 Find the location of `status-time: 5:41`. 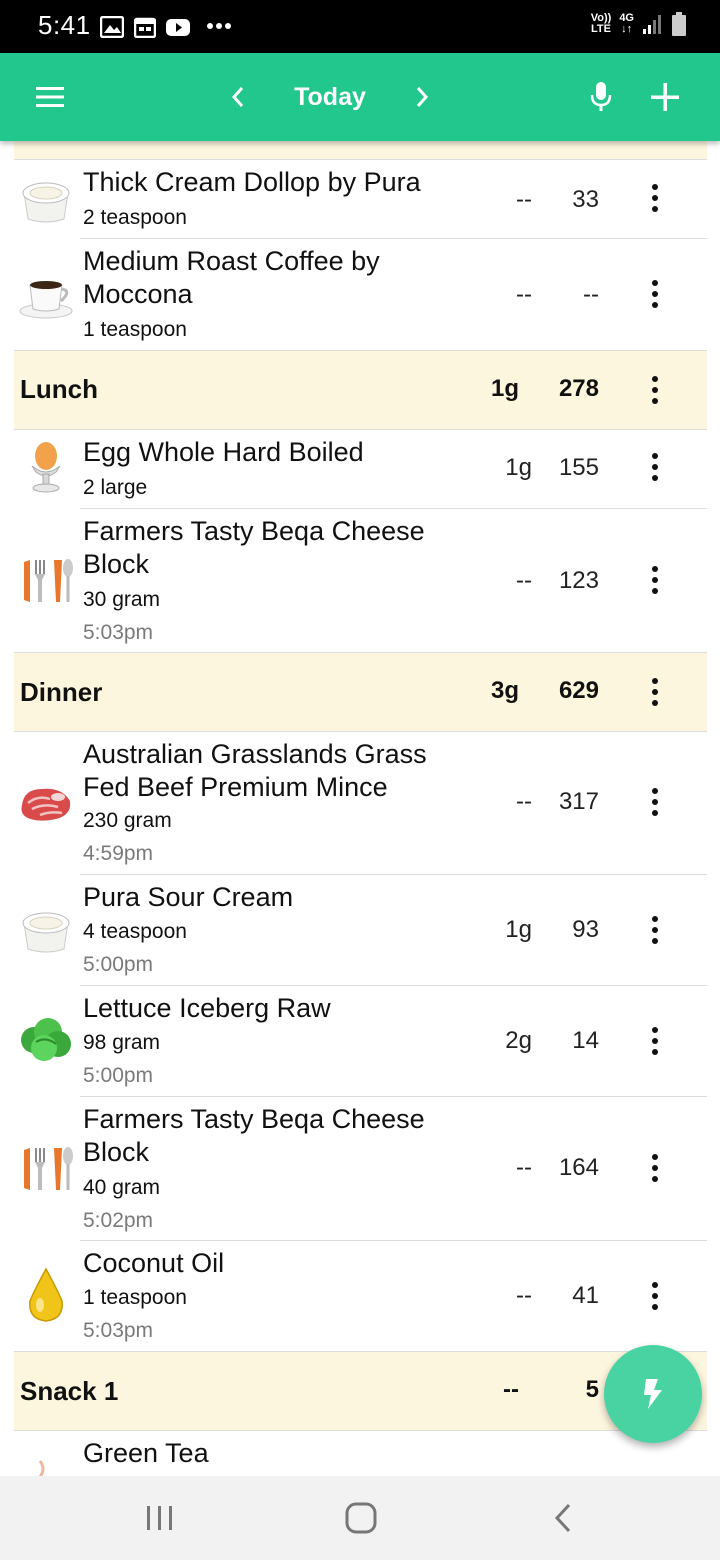

status-time: 5:41 is located at coordinates (64, 25).